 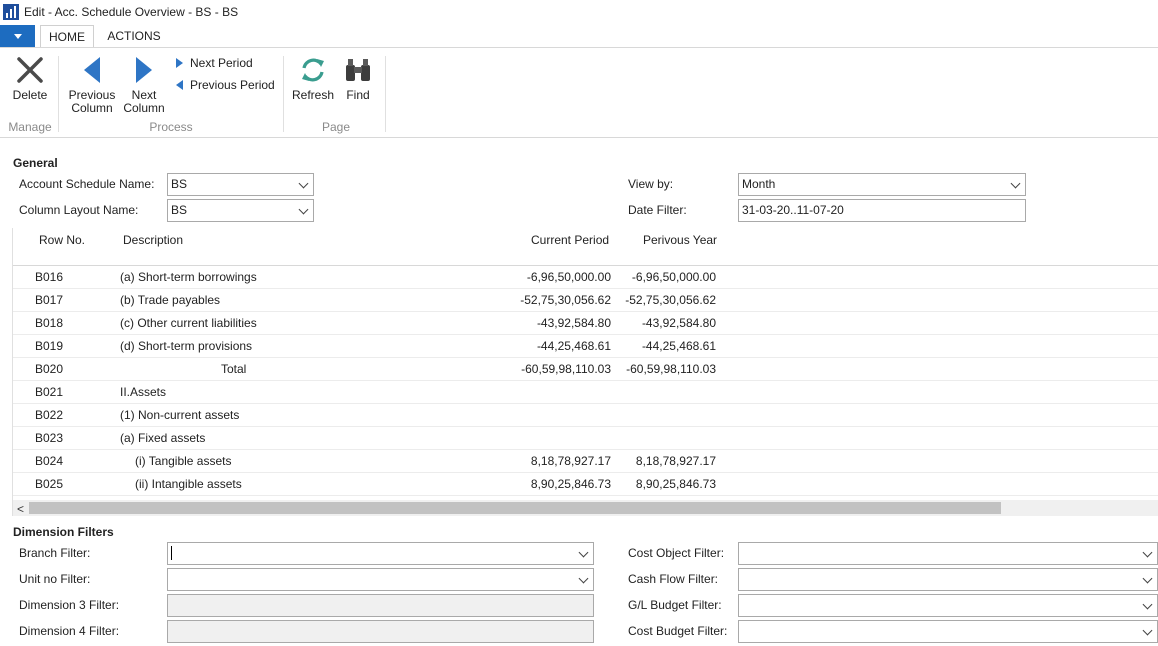 What do you see at coordinates (657, 210) in the screenshot?
I see `date-filter-label: Date Filter:` at bounding box center [657, 210].